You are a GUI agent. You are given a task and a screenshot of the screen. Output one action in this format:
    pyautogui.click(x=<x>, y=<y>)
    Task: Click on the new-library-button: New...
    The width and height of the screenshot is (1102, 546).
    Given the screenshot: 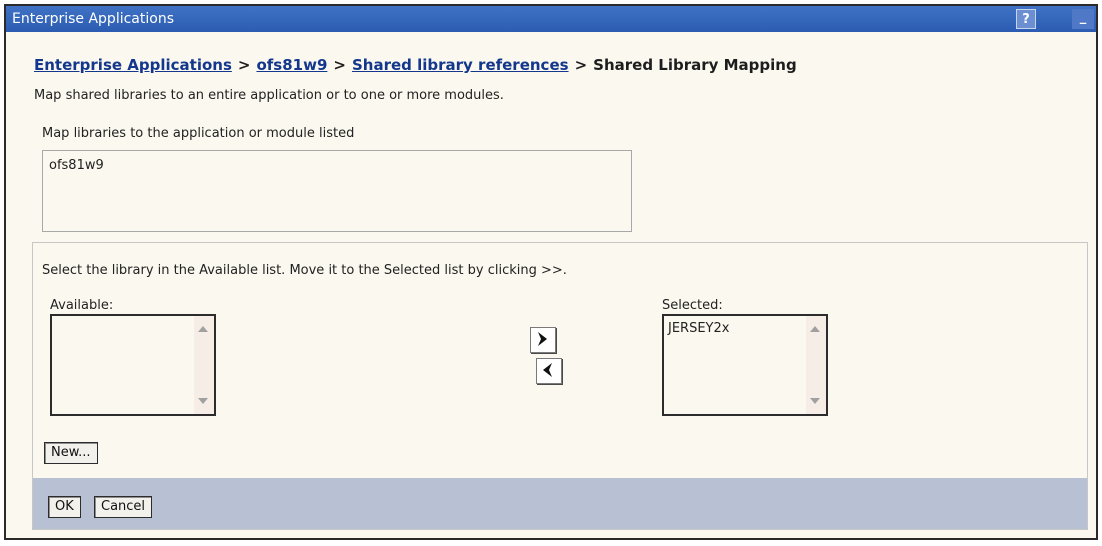 What is the action you would take?
    pyautogui.click(x=71, y=453)
    